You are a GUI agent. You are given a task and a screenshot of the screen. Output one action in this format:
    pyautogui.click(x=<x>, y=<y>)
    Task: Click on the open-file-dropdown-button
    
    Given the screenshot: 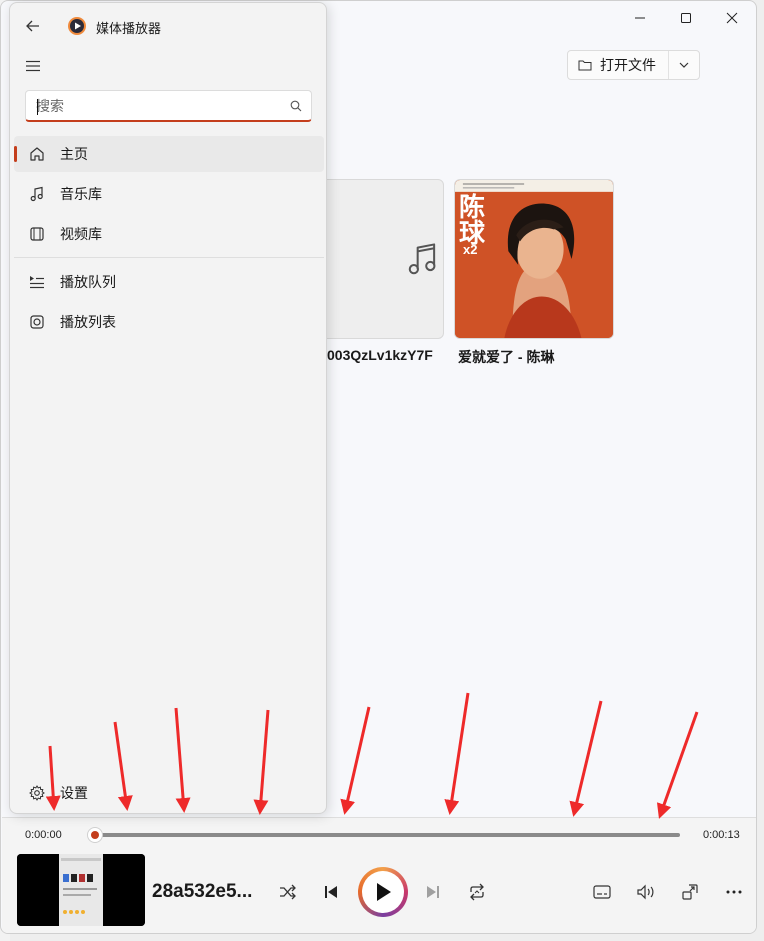 What is the action you would take?
    pyautogui.click(x=684, y=65)
    